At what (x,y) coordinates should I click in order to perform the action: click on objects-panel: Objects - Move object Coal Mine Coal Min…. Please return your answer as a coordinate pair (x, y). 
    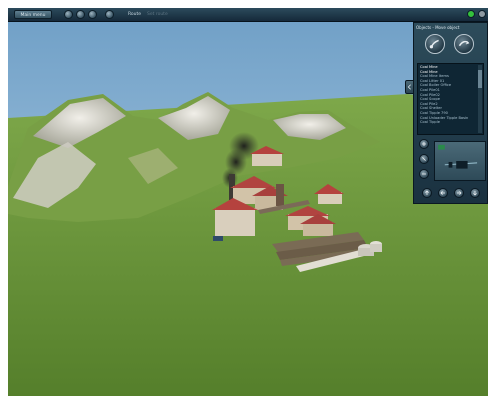
    Looking at the image, I should click on (450, 113).